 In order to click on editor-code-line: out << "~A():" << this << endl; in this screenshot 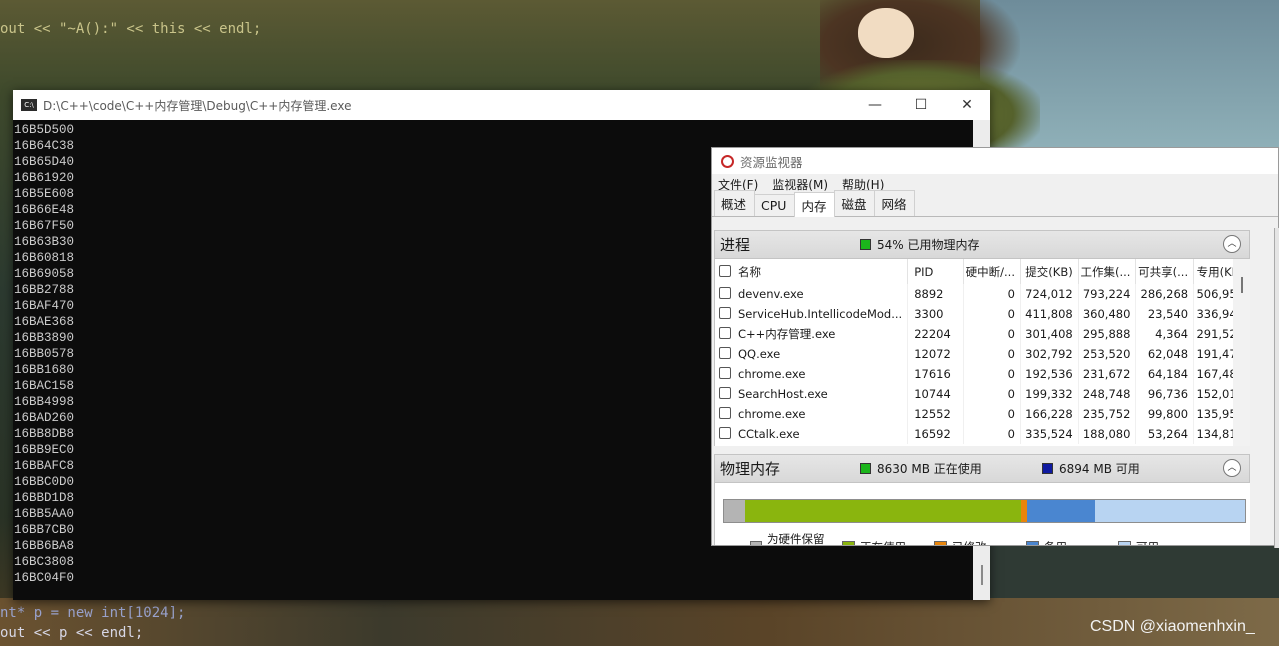, I will do `click(131, 29)`.